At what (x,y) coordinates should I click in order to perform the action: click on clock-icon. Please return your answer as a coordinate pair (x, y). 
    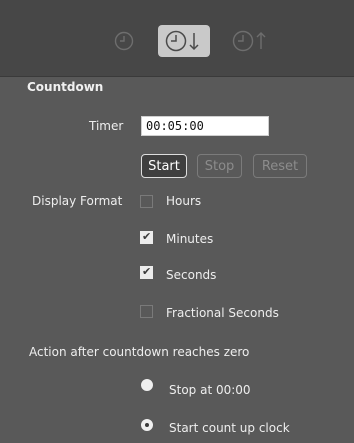
    Looking at the image, I should click on (124, 41).